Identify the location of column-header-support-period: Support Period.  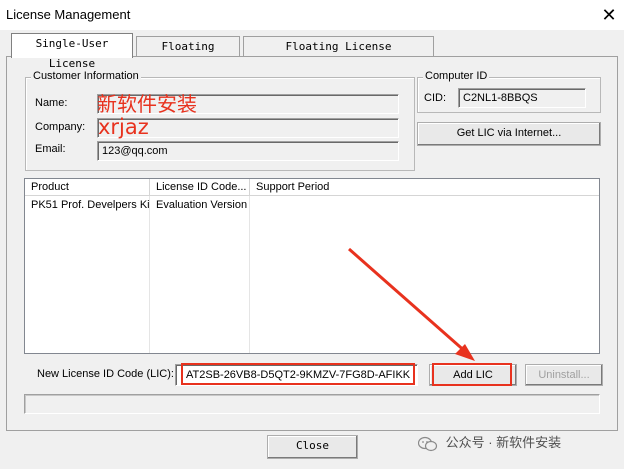
(424, 187).